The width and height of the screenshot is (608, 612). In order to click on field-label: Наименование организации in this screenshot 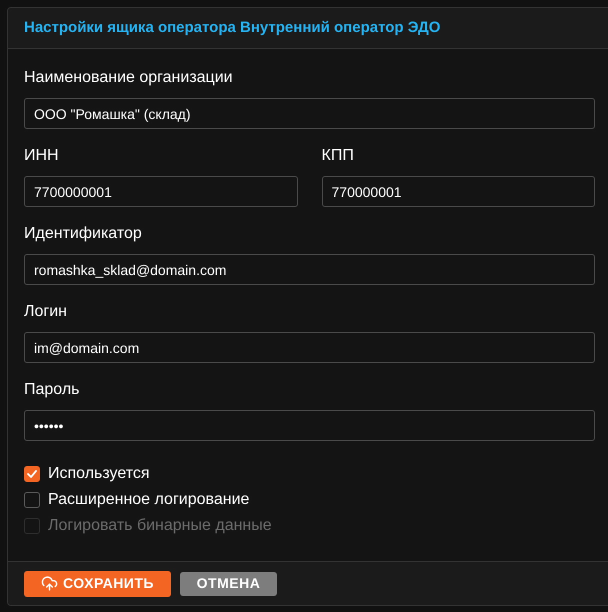, I will do `click(129, 78)`.